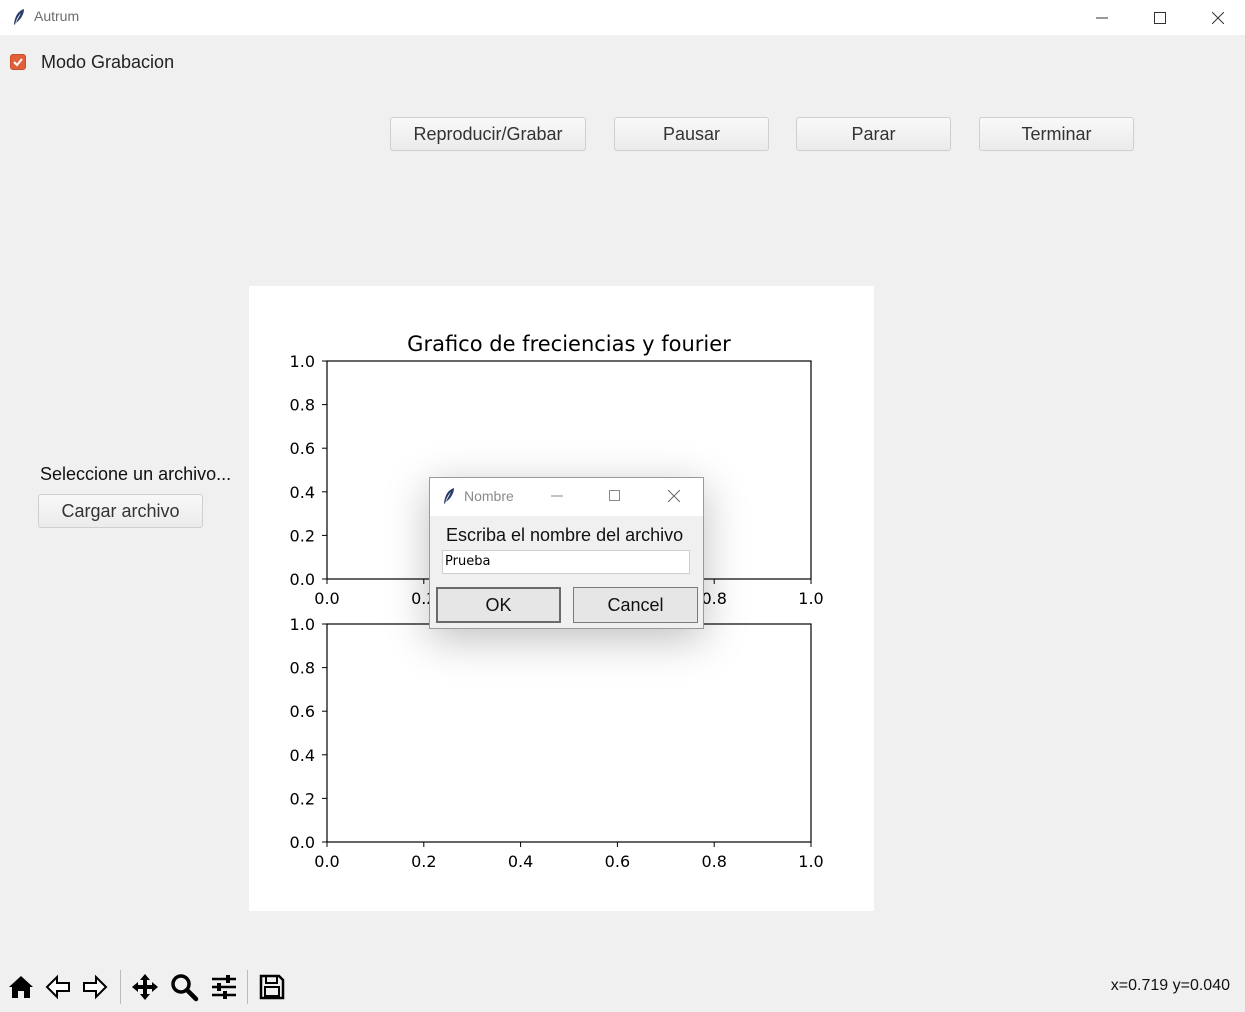  What do you see at coordinates (691, 134) in the screenshot?
I see `pause-button: Pausar` at bounding box center [691, 134].